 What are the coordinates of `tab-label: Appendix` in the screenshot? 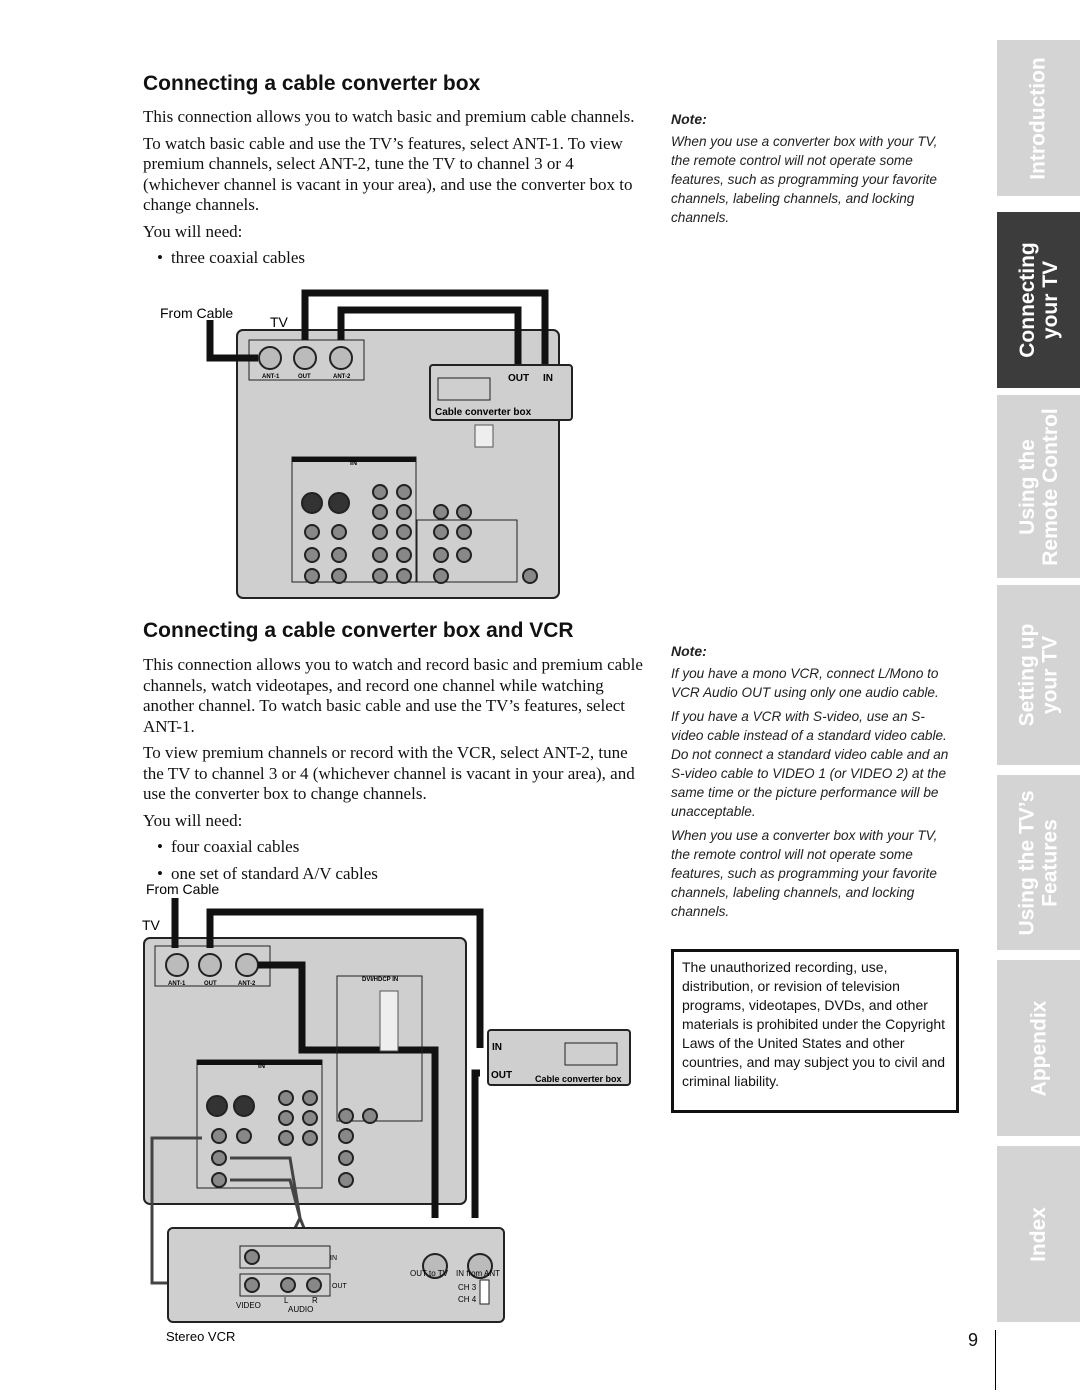 It's located at (1039, 1048).